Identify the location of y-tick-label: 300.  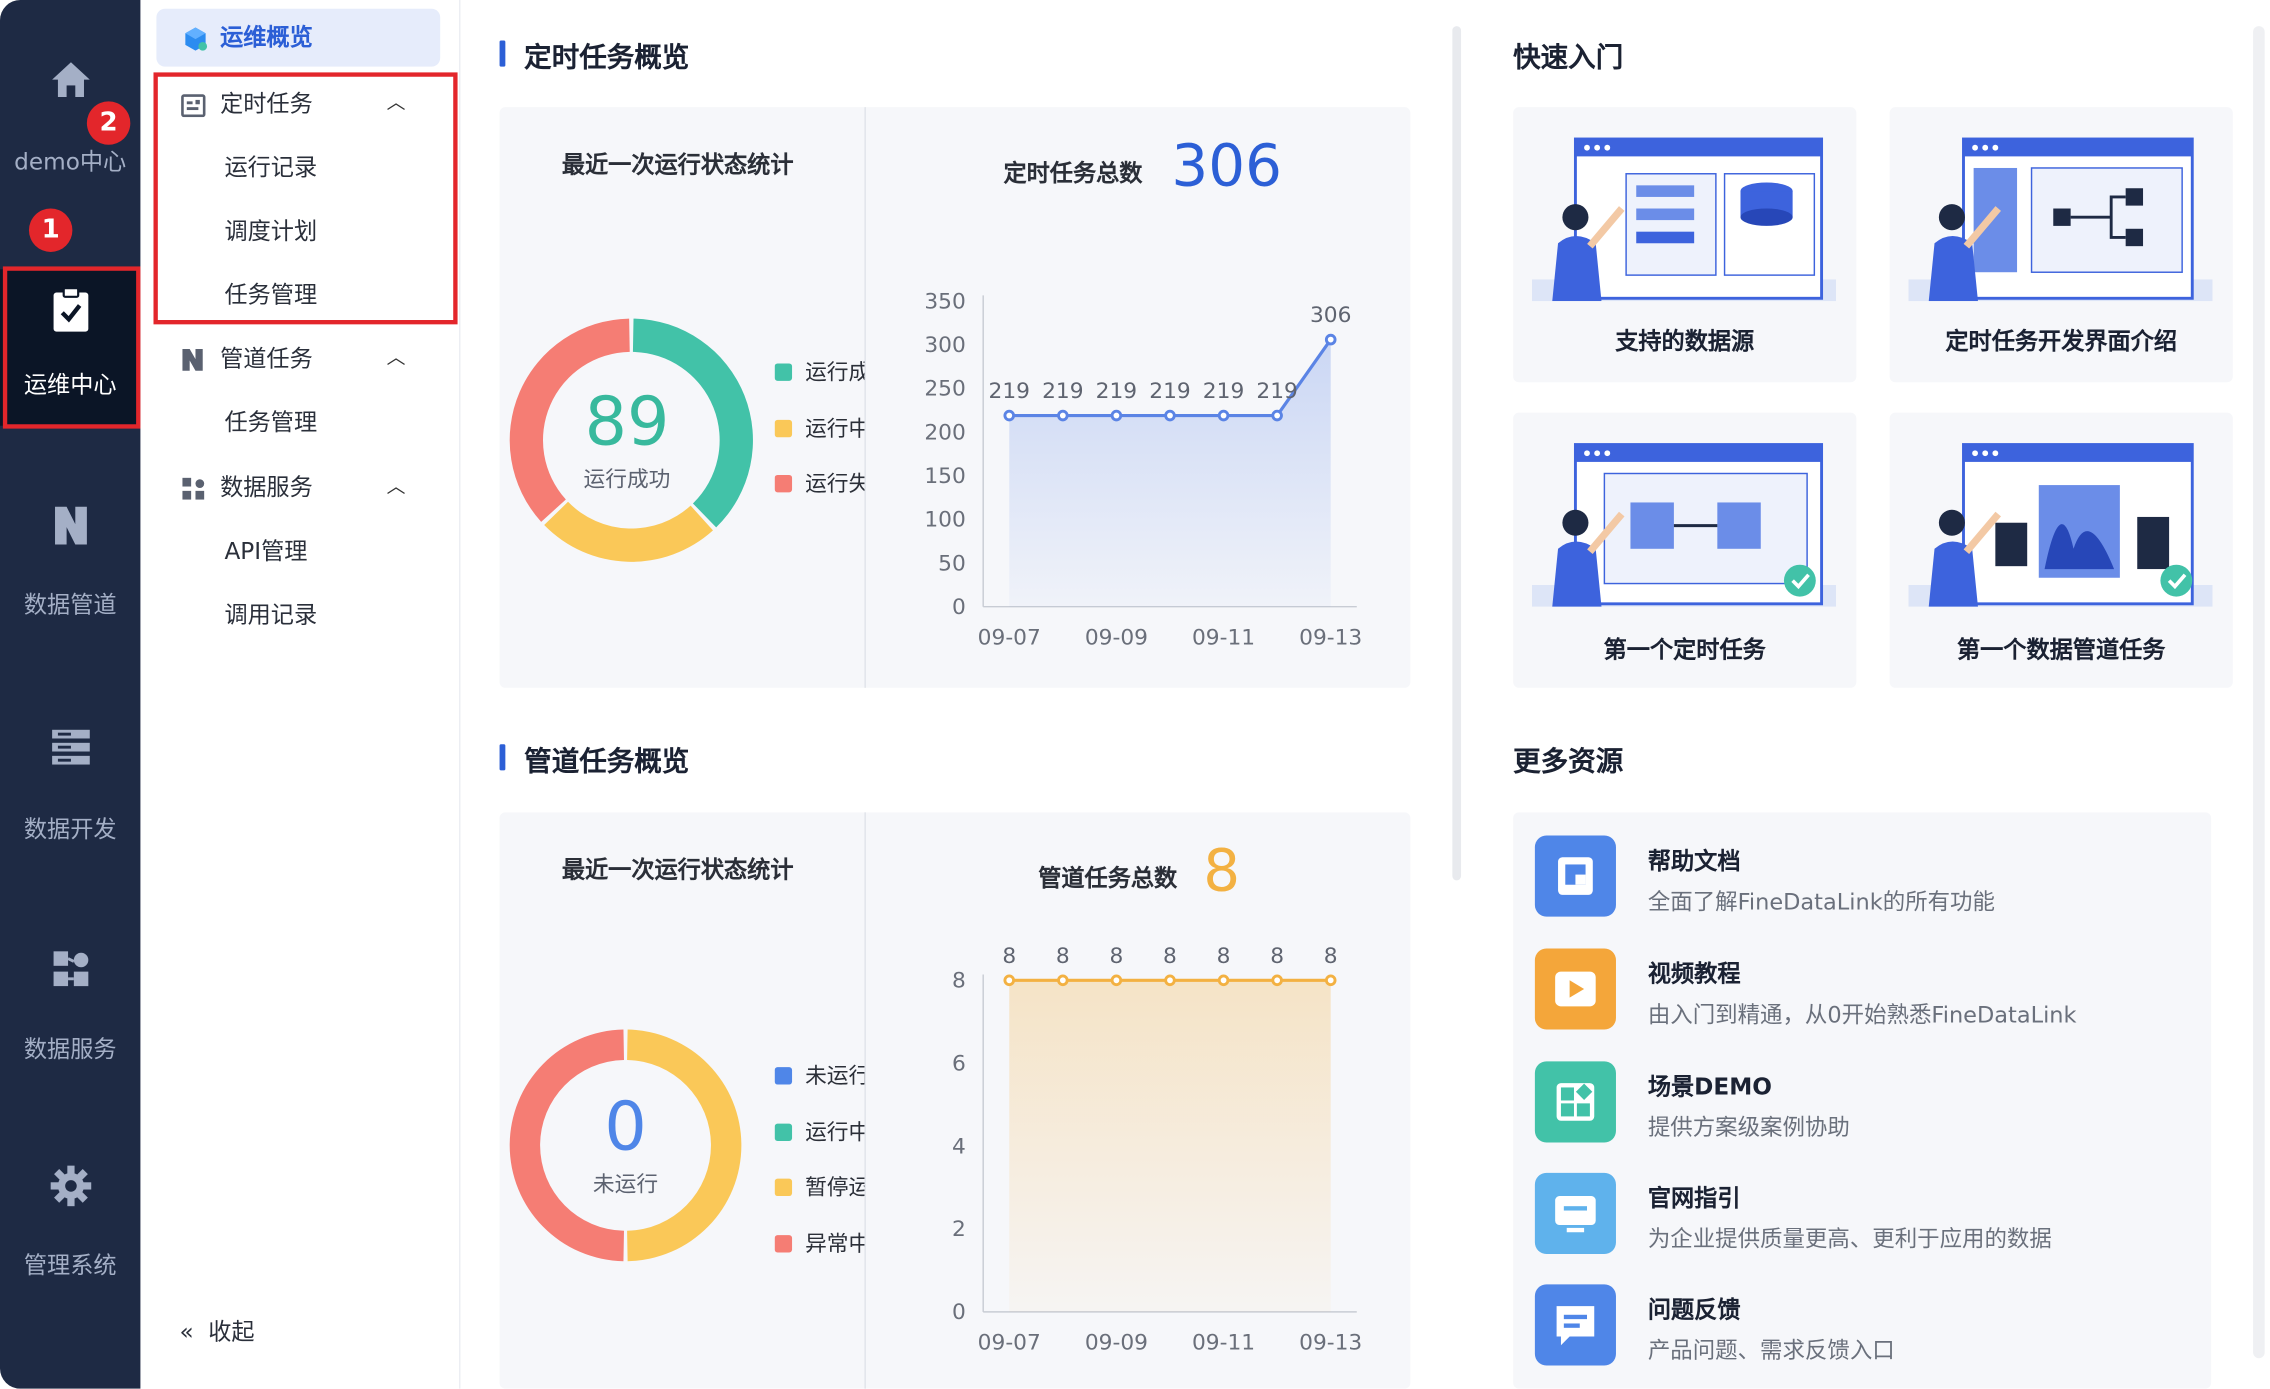
(944, 345).